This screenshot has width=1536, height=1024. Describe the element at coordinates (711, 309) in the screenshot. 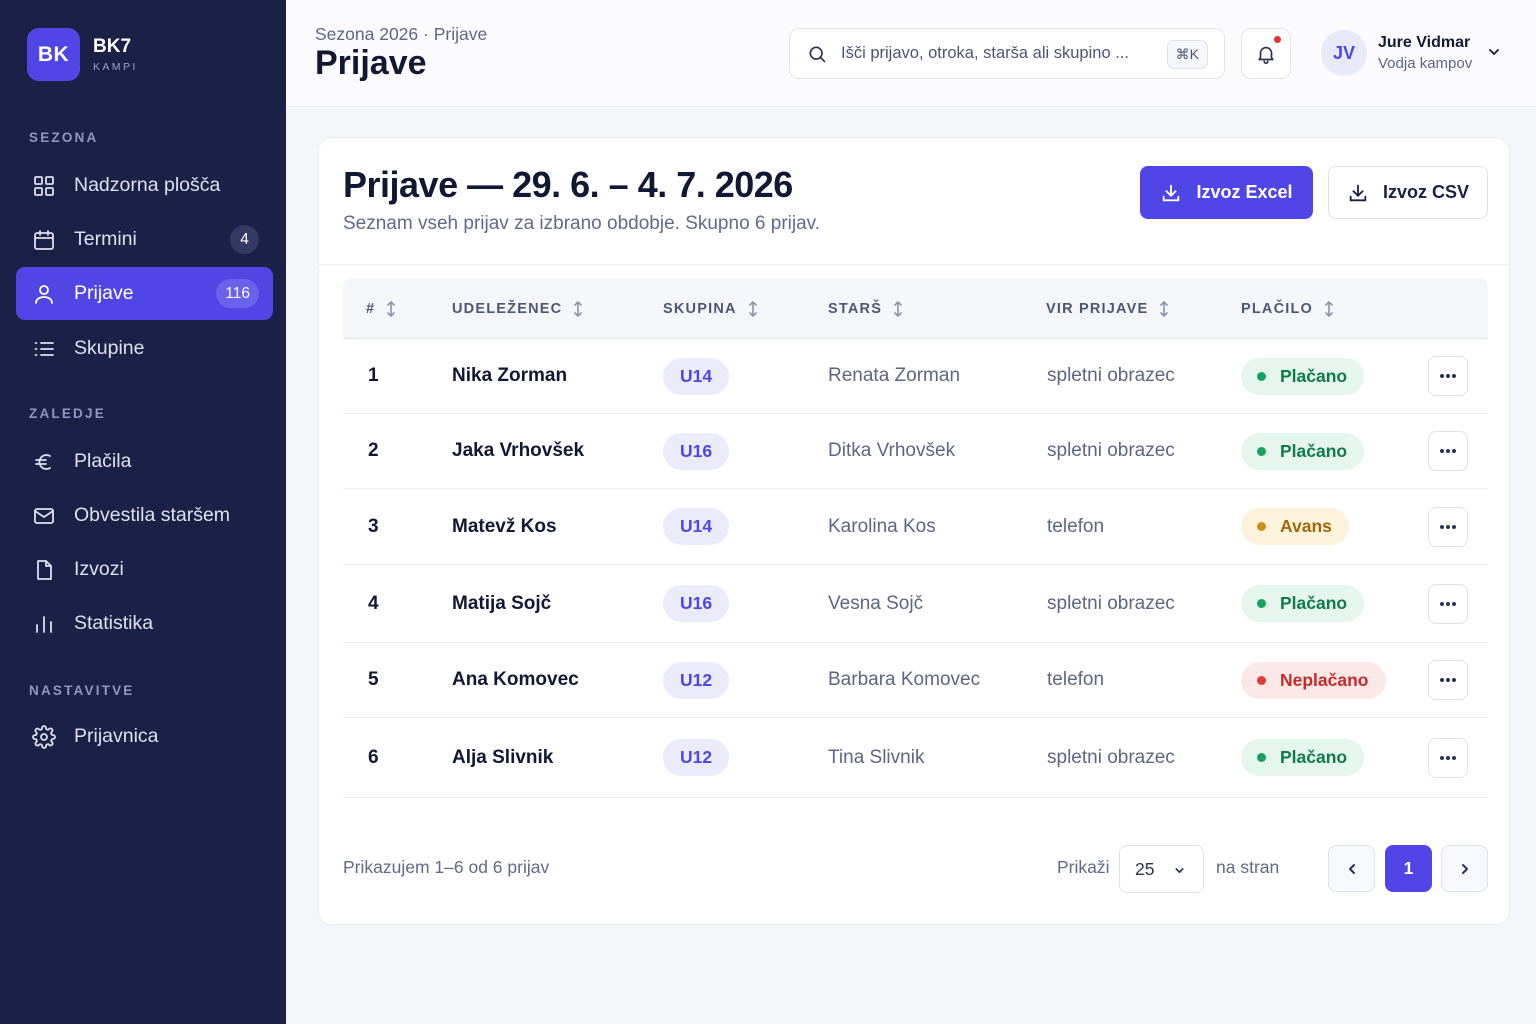

I see `column-header-group: SKUPINA` at that location.